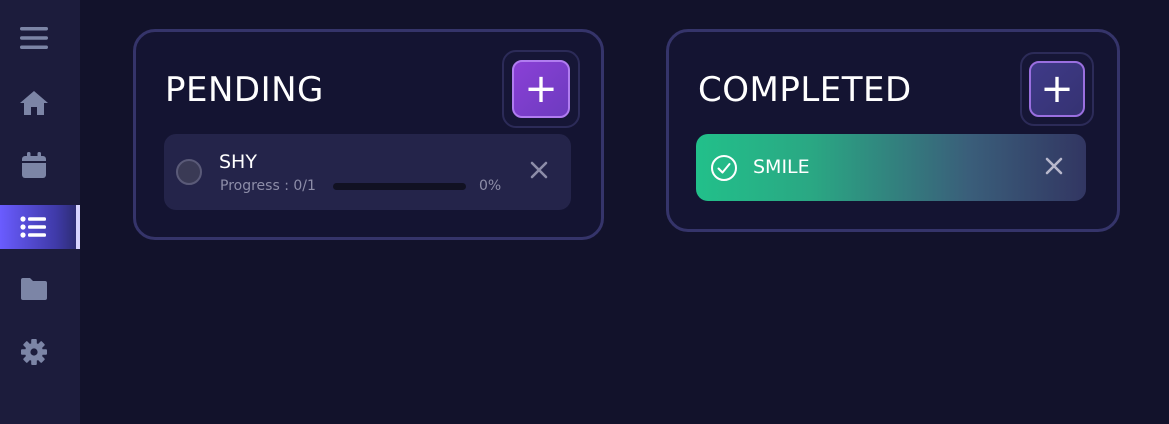  Describe the element at coordinates (781, 167) in the screenshot. I see `task-name: SMILE` at that location.